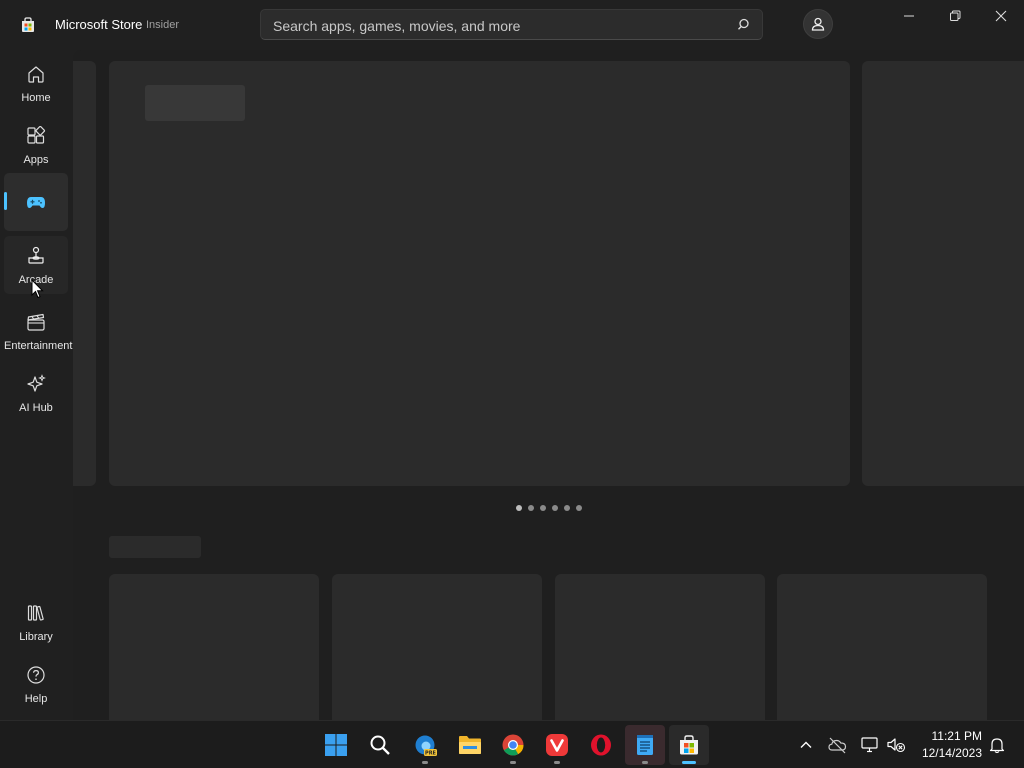  I want to click on search-box, so click(511, 25).